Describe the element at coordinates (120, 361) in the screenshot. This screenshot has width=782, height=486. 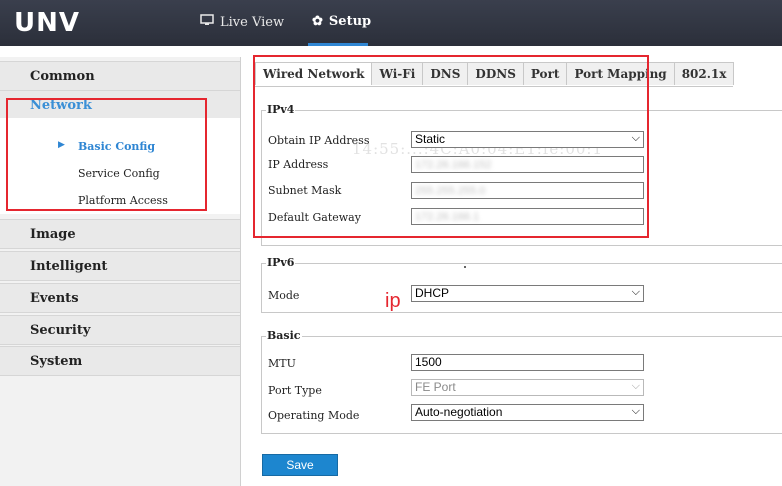
I see `sidebar-item-system: System` at that location.